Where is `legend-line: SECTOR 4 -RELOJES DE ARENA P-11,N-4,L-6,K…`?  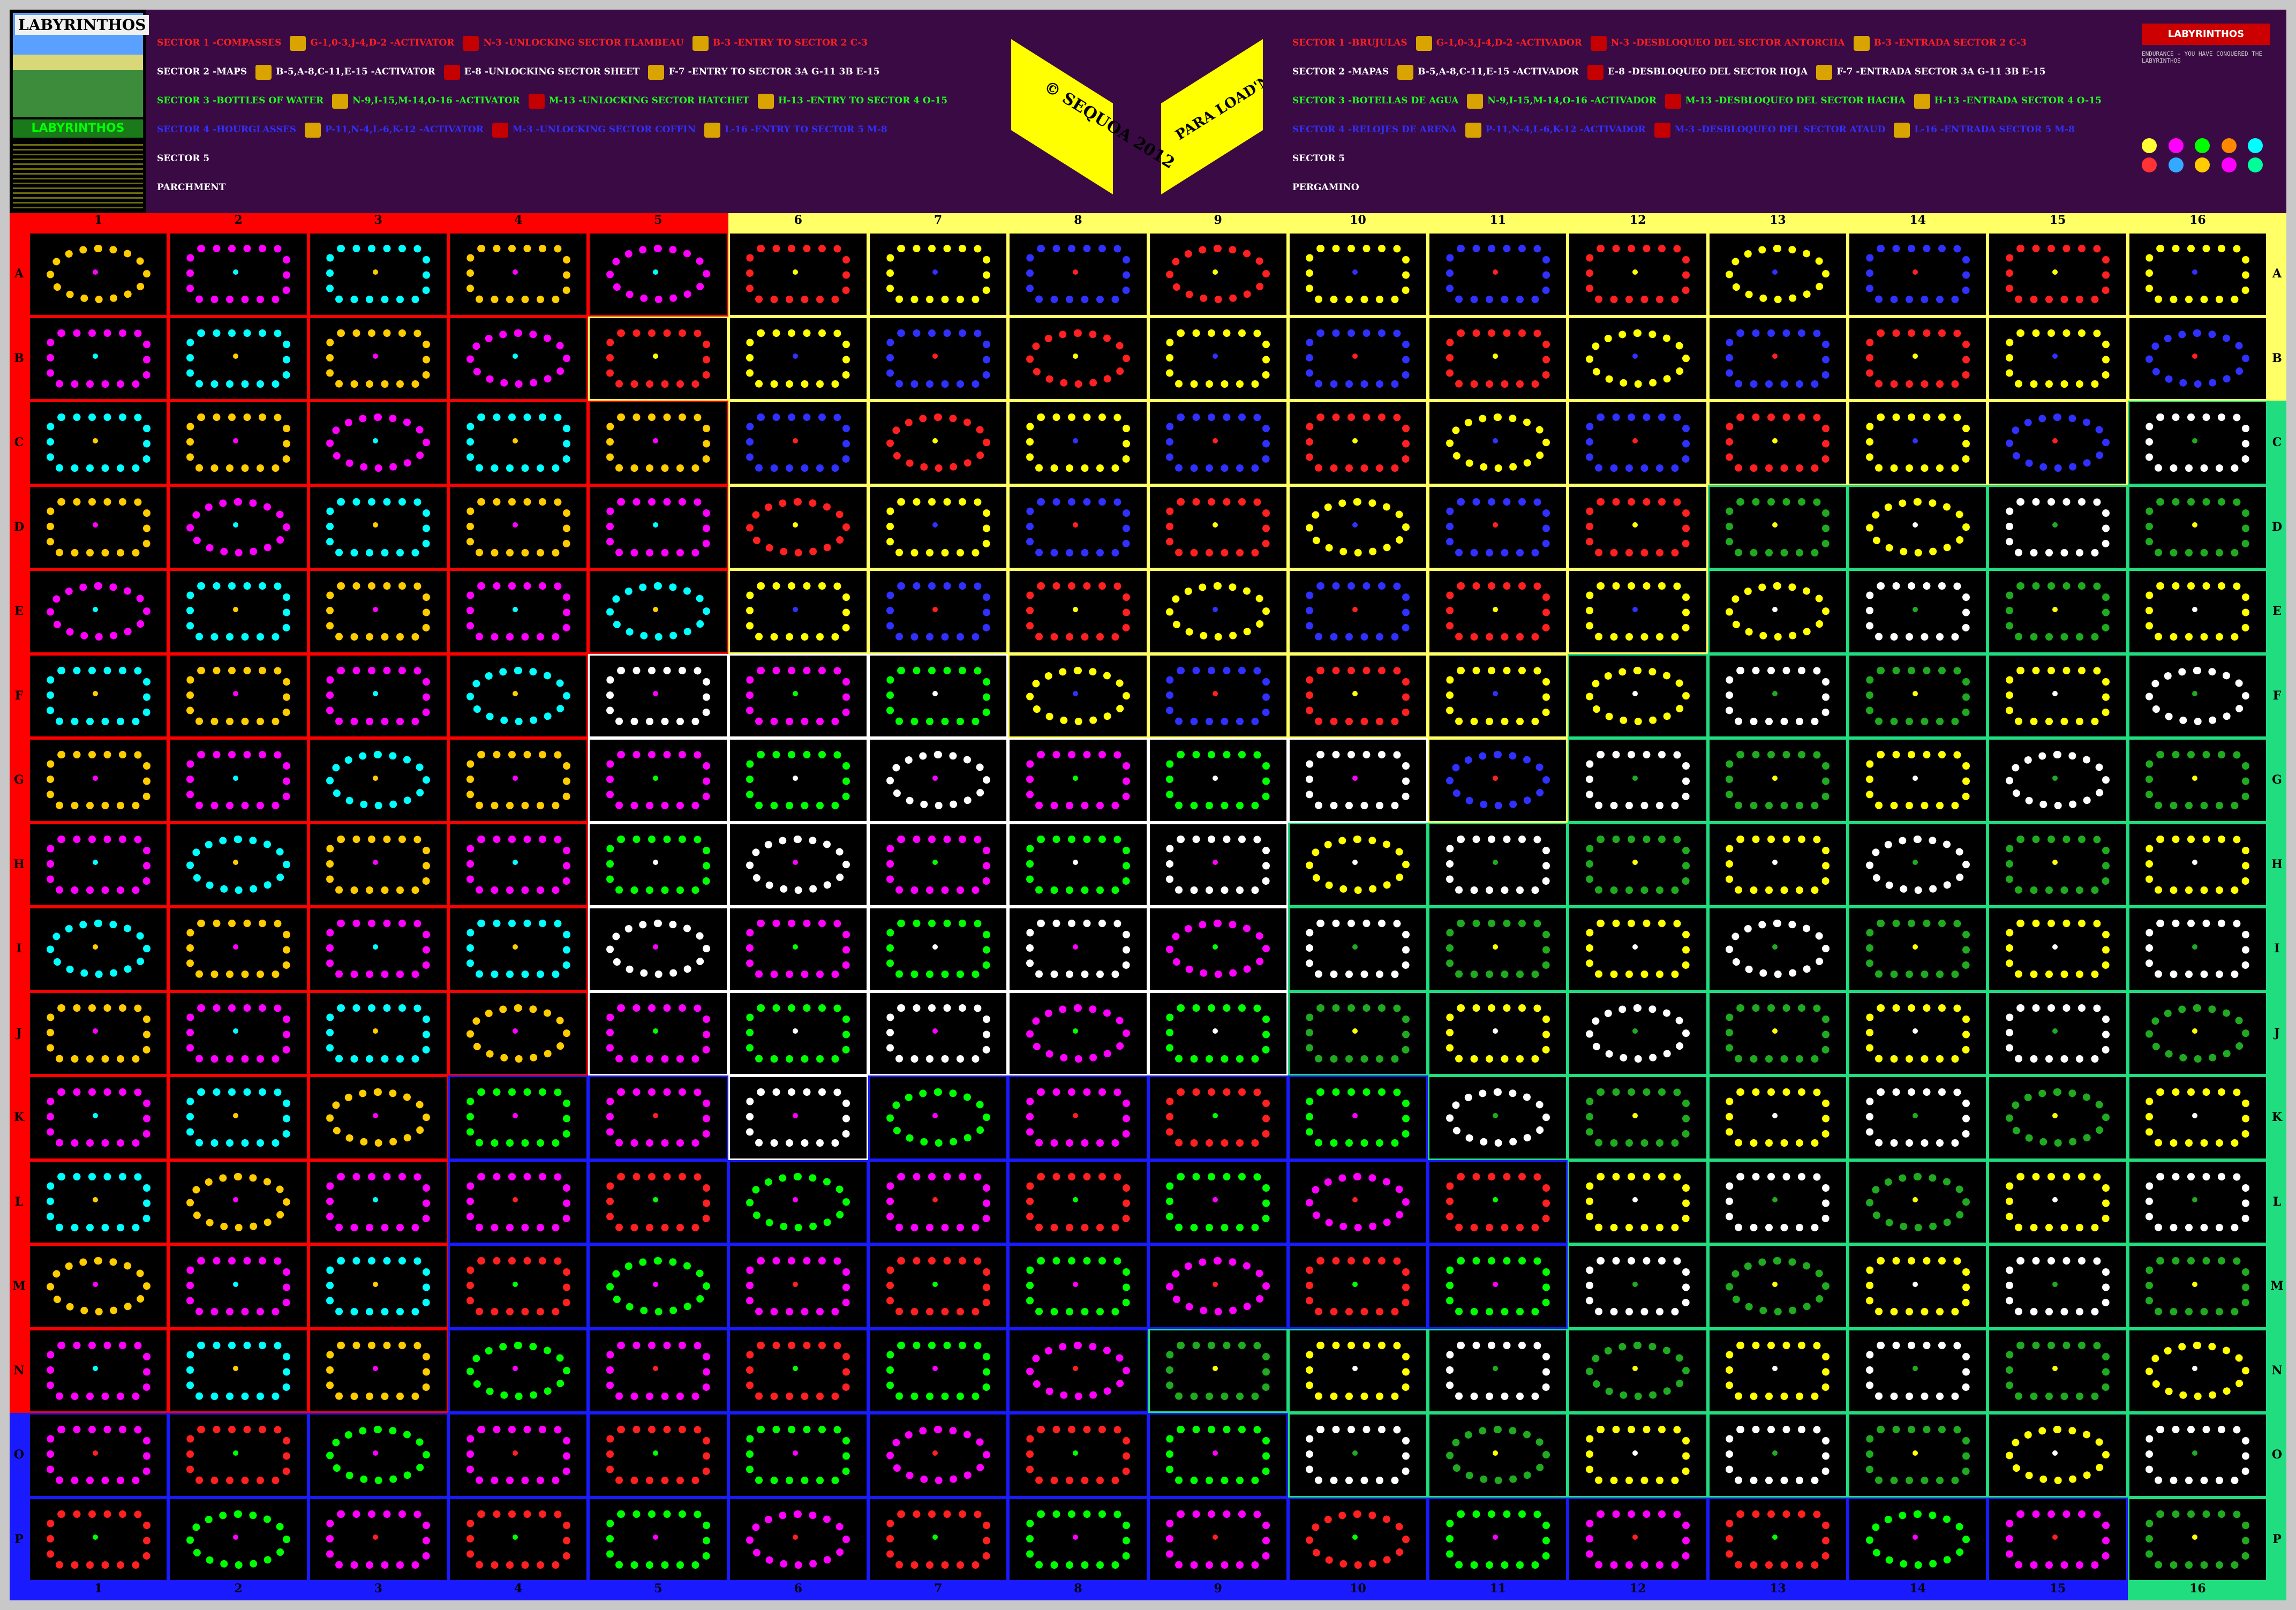 legend-line: SECTOR 4 -RELOJES DE ARENA P-11,N-4,L-6,K… is located at coordinates (1699, 130).